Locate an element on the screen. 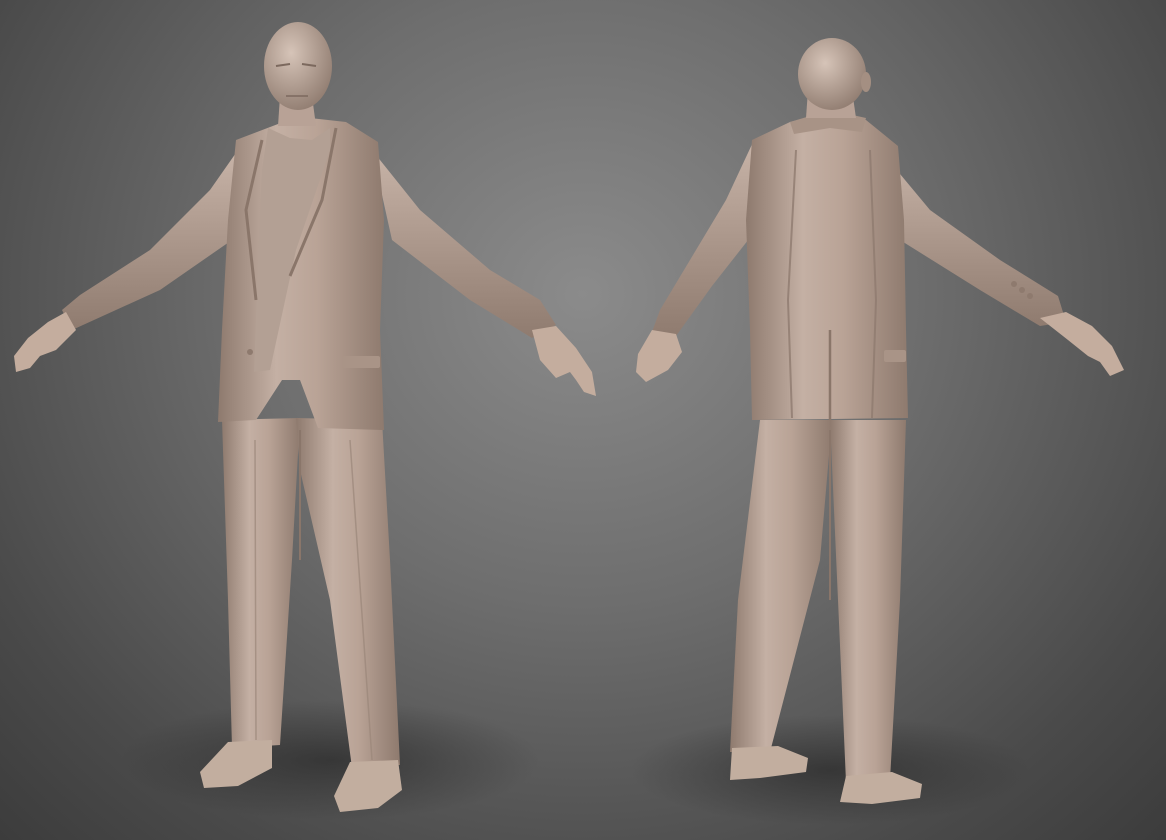 The image size is (1166, 840). jacket-back is located at coordinates (827, 266).